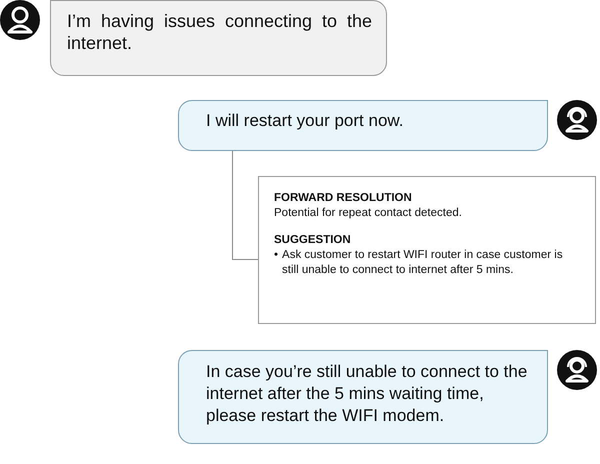 The height and width of the screenshot is (464, 600). I want to click on person-avatar-icon, so click(20, 20).